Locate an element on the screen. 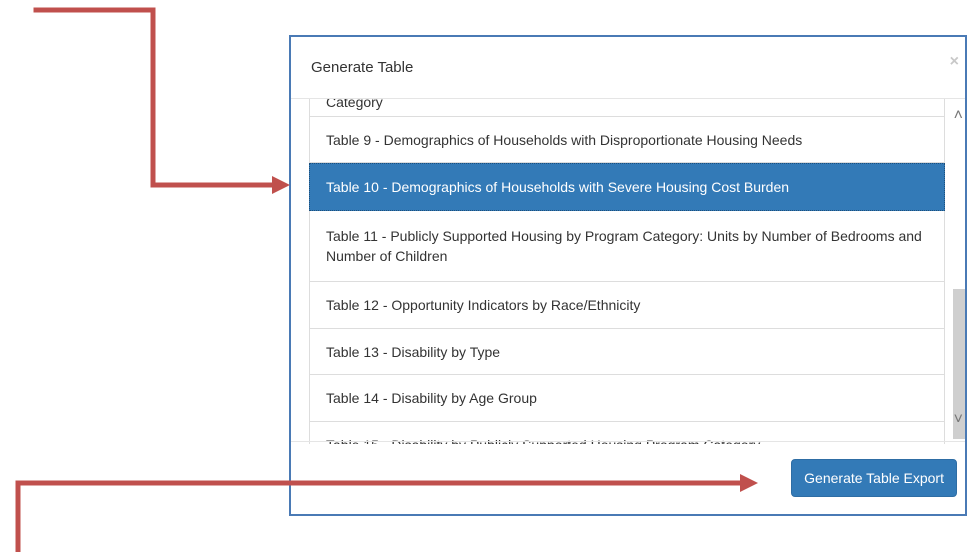 This screenshot has width=969, height=552. list-item-table-14: Table 14 - Disability by Age Group is located at coordinates (627, 398).